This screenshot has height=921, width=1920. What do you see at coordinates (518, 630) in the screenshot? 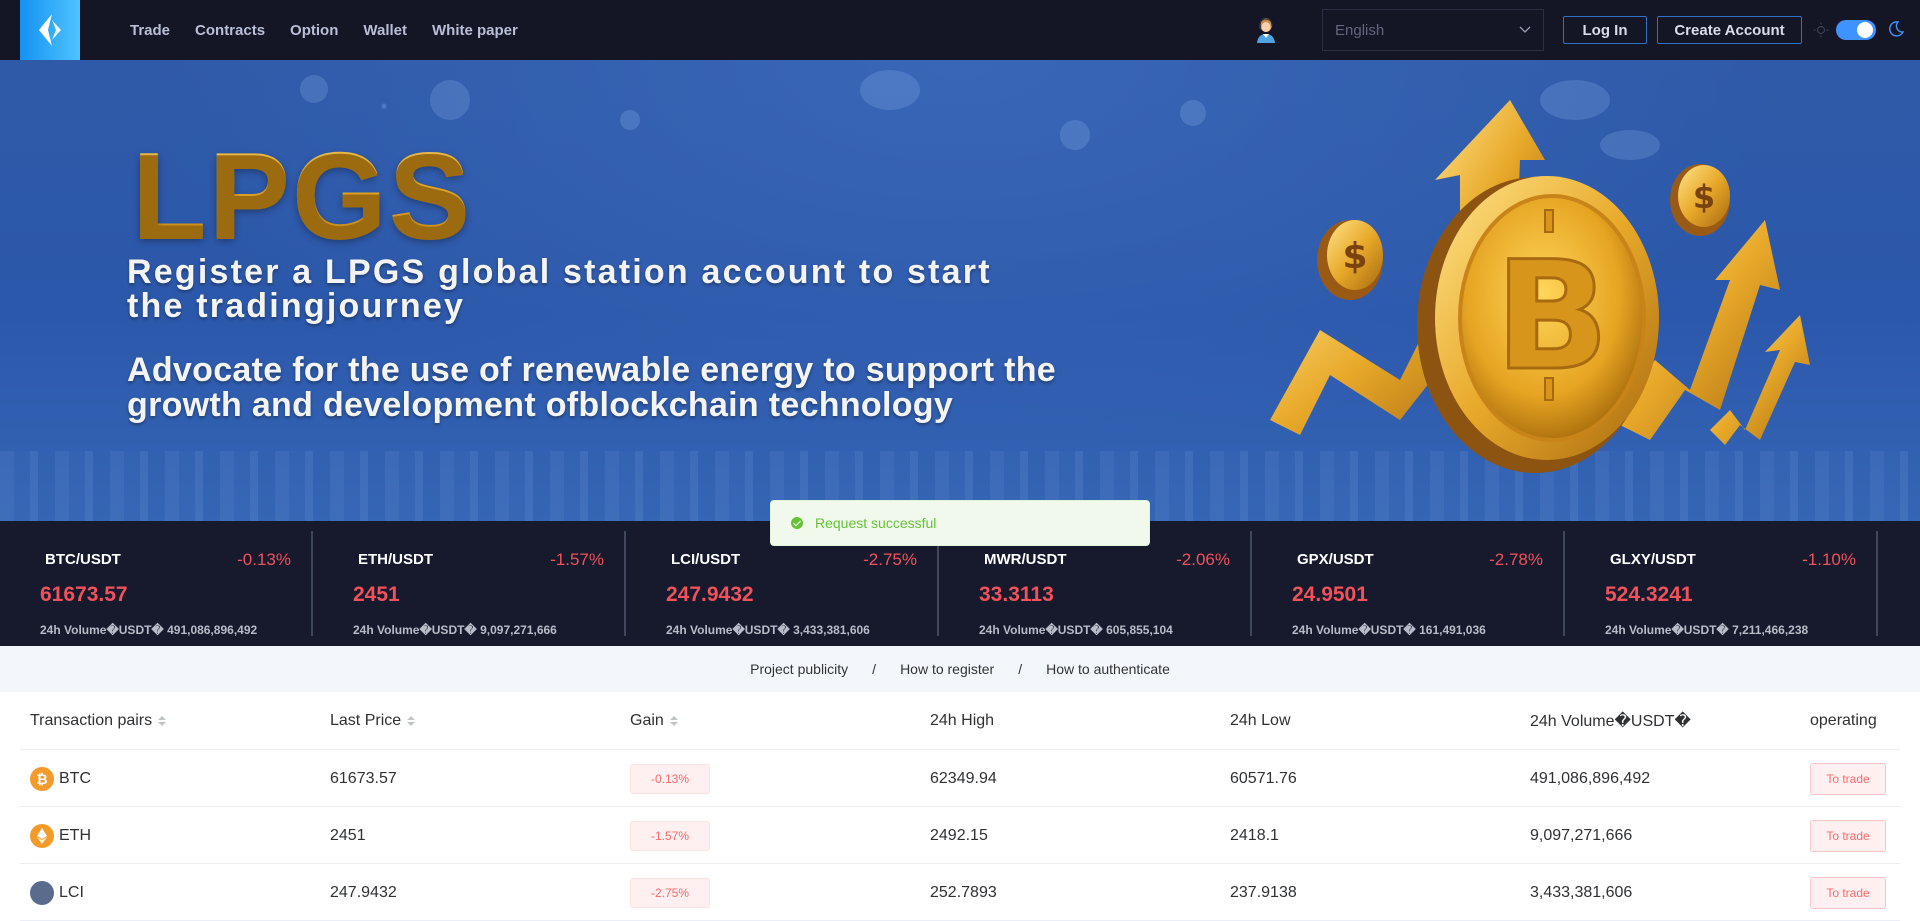
I see `volume-value: 9,097,271,666` at bounding box center [518, 630].